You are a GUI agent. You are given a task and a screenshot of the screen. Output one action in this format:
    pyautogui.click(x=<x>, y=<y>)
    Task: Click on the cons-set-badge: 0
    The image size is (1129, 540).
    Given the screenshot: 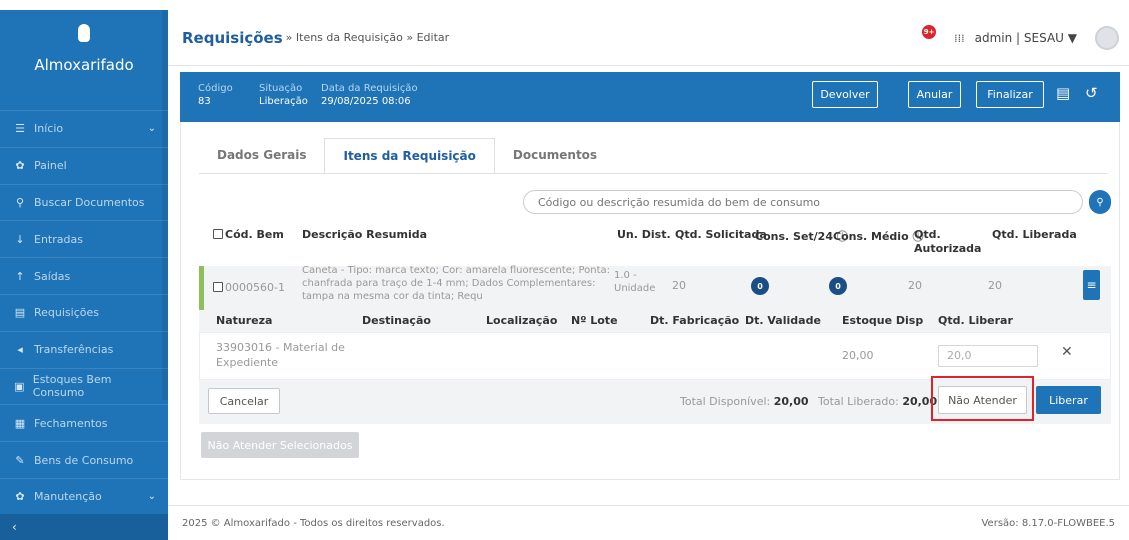 What is the action you would take?
    pyautogui.click(x=760, y=286)
    